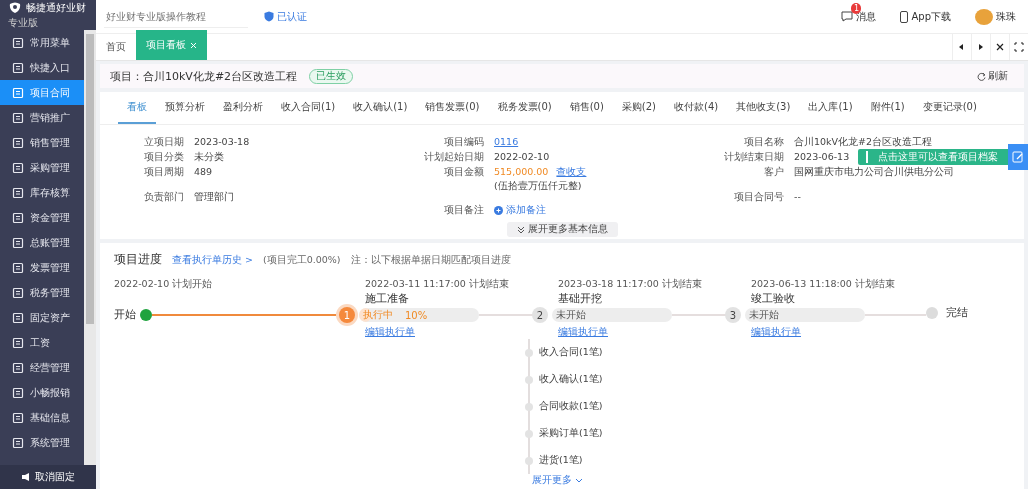 The width and height of the screenshot is (1028, 489). I want to click on user-button: 珠珠, so click(995, 16).